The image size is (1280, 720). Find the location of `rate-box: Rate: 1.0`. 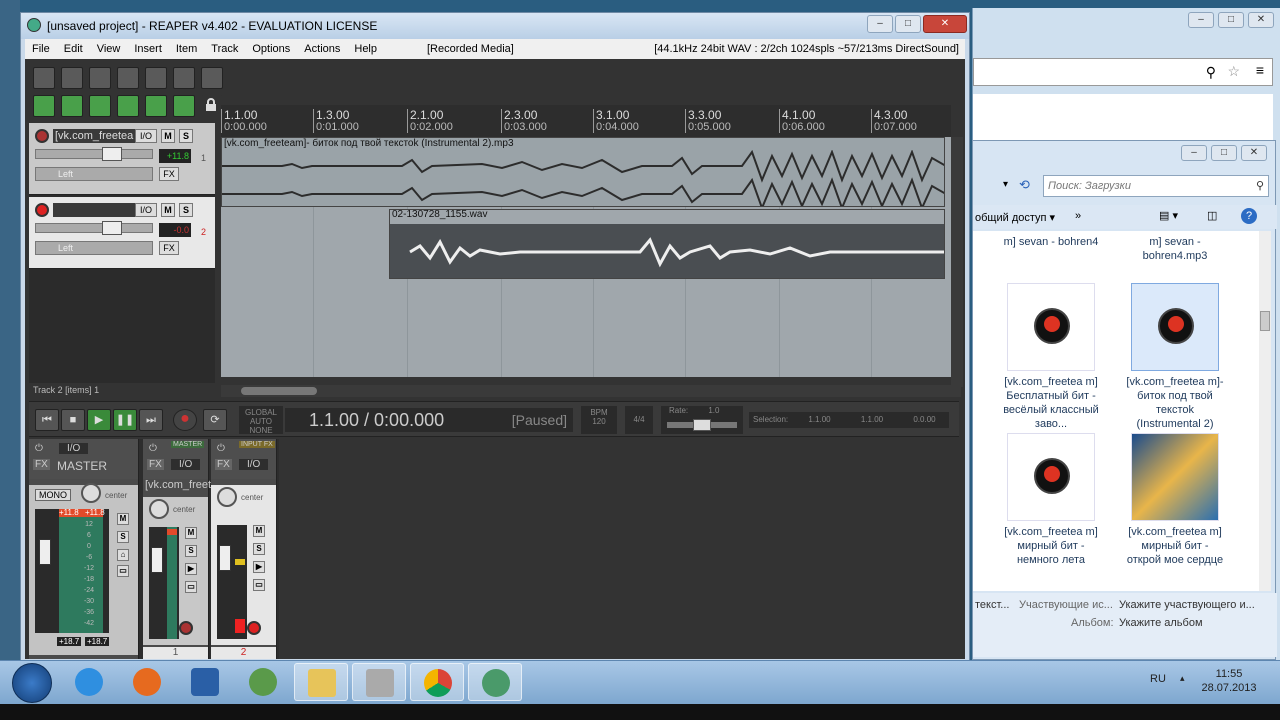

rate-box: Rate: 1.0 is located at coordinates (702, 420).